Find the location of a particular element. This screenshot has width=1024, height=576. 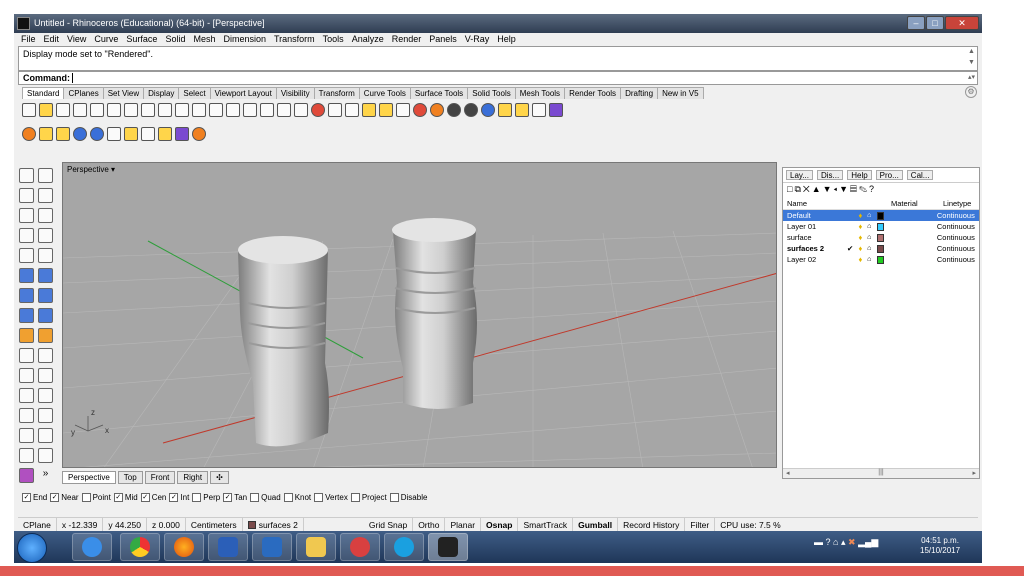

object-snap-icon is located at coordinates (352, 110).